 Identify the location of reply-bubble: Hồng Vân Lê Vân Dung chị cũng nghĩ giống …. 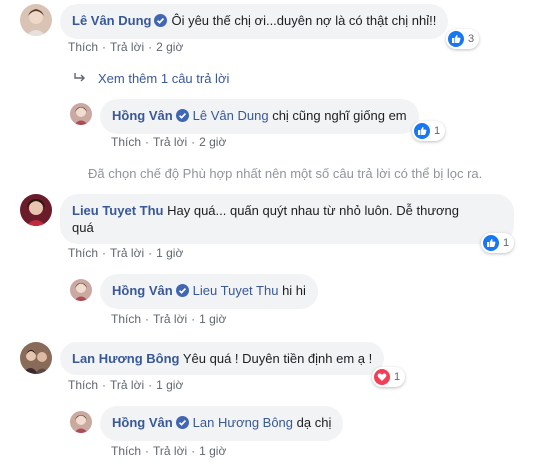
(259, 116).